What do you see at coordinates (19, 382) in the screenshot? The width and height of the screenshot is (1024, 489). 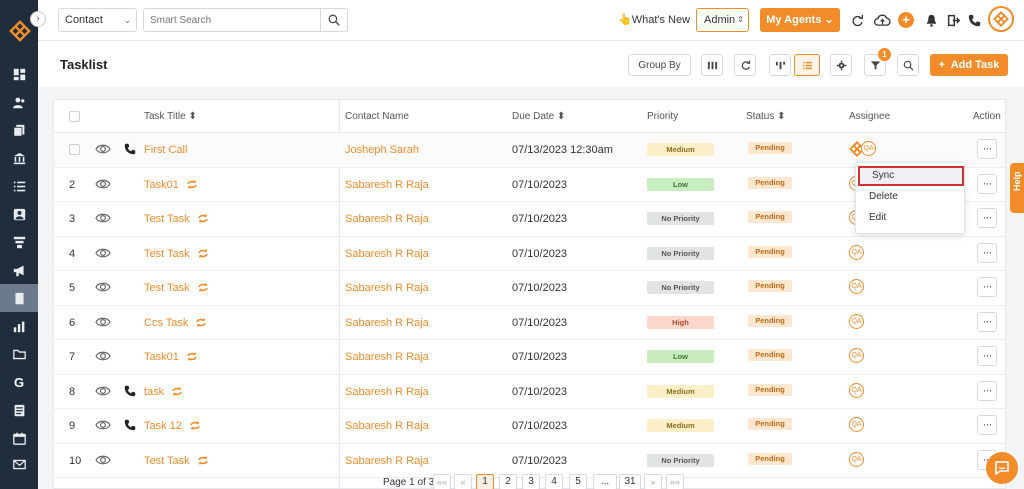 I see `google-icon: G` at bounding box center [19, 382].